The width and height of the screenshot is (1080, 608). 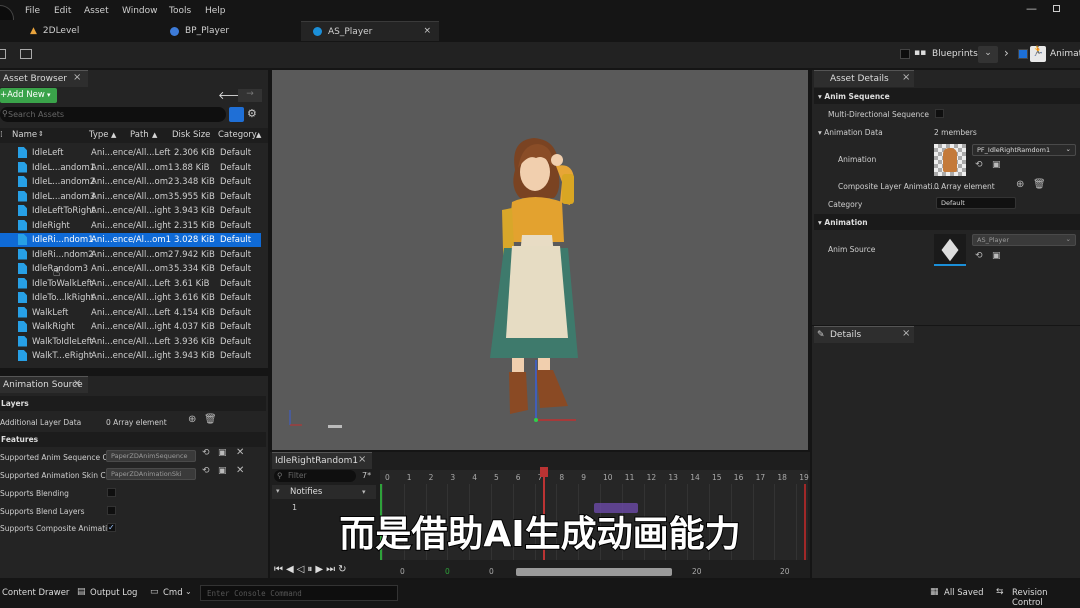 I want to click on step-back-icon: ◀, so click(x=291, y=569).